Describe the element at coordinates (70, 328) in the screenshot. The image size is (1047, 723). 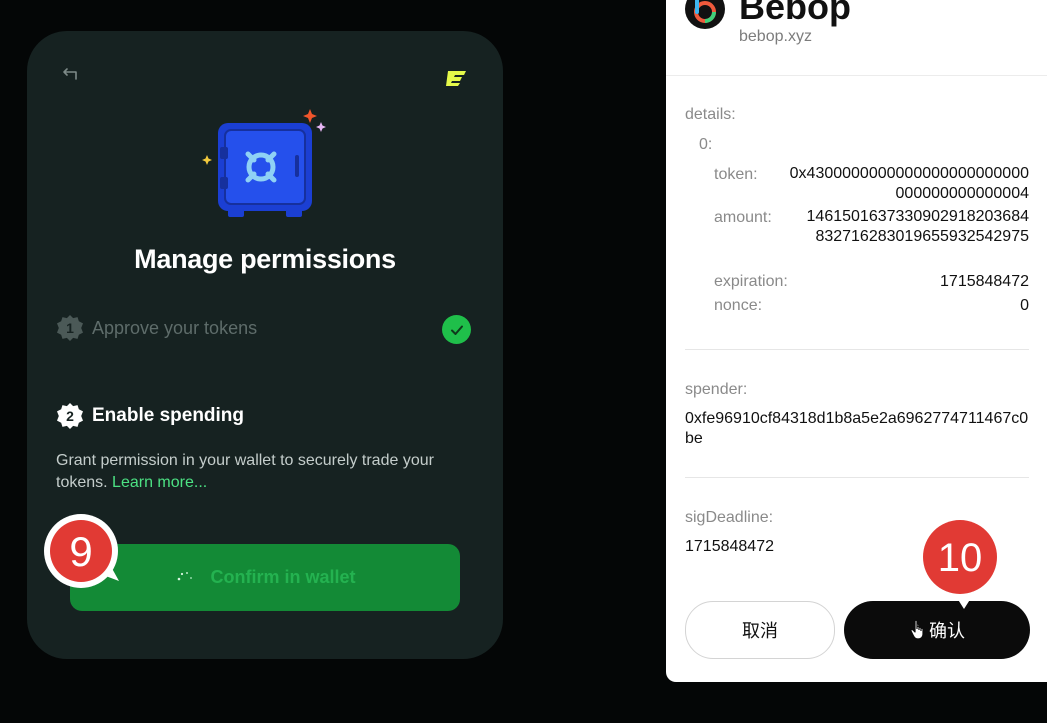
I see `step-number-badge: 1` at that location.